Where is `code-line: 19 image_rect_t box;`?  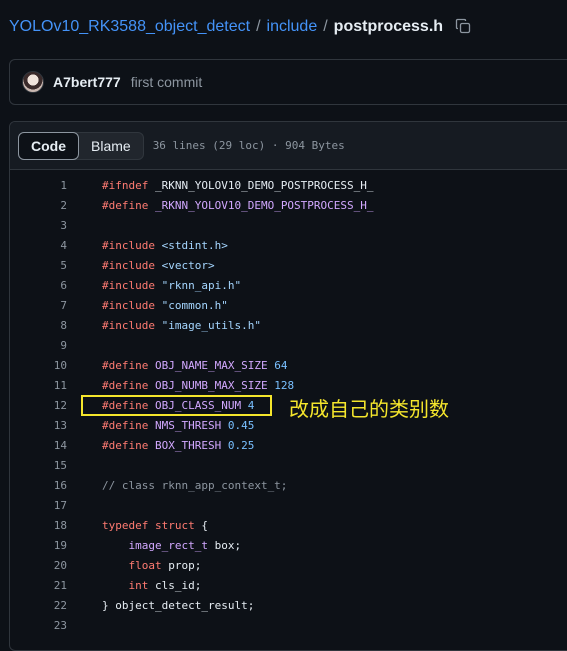
code-line: 19 image_rect_t box; is located at coordinates (288, 546).